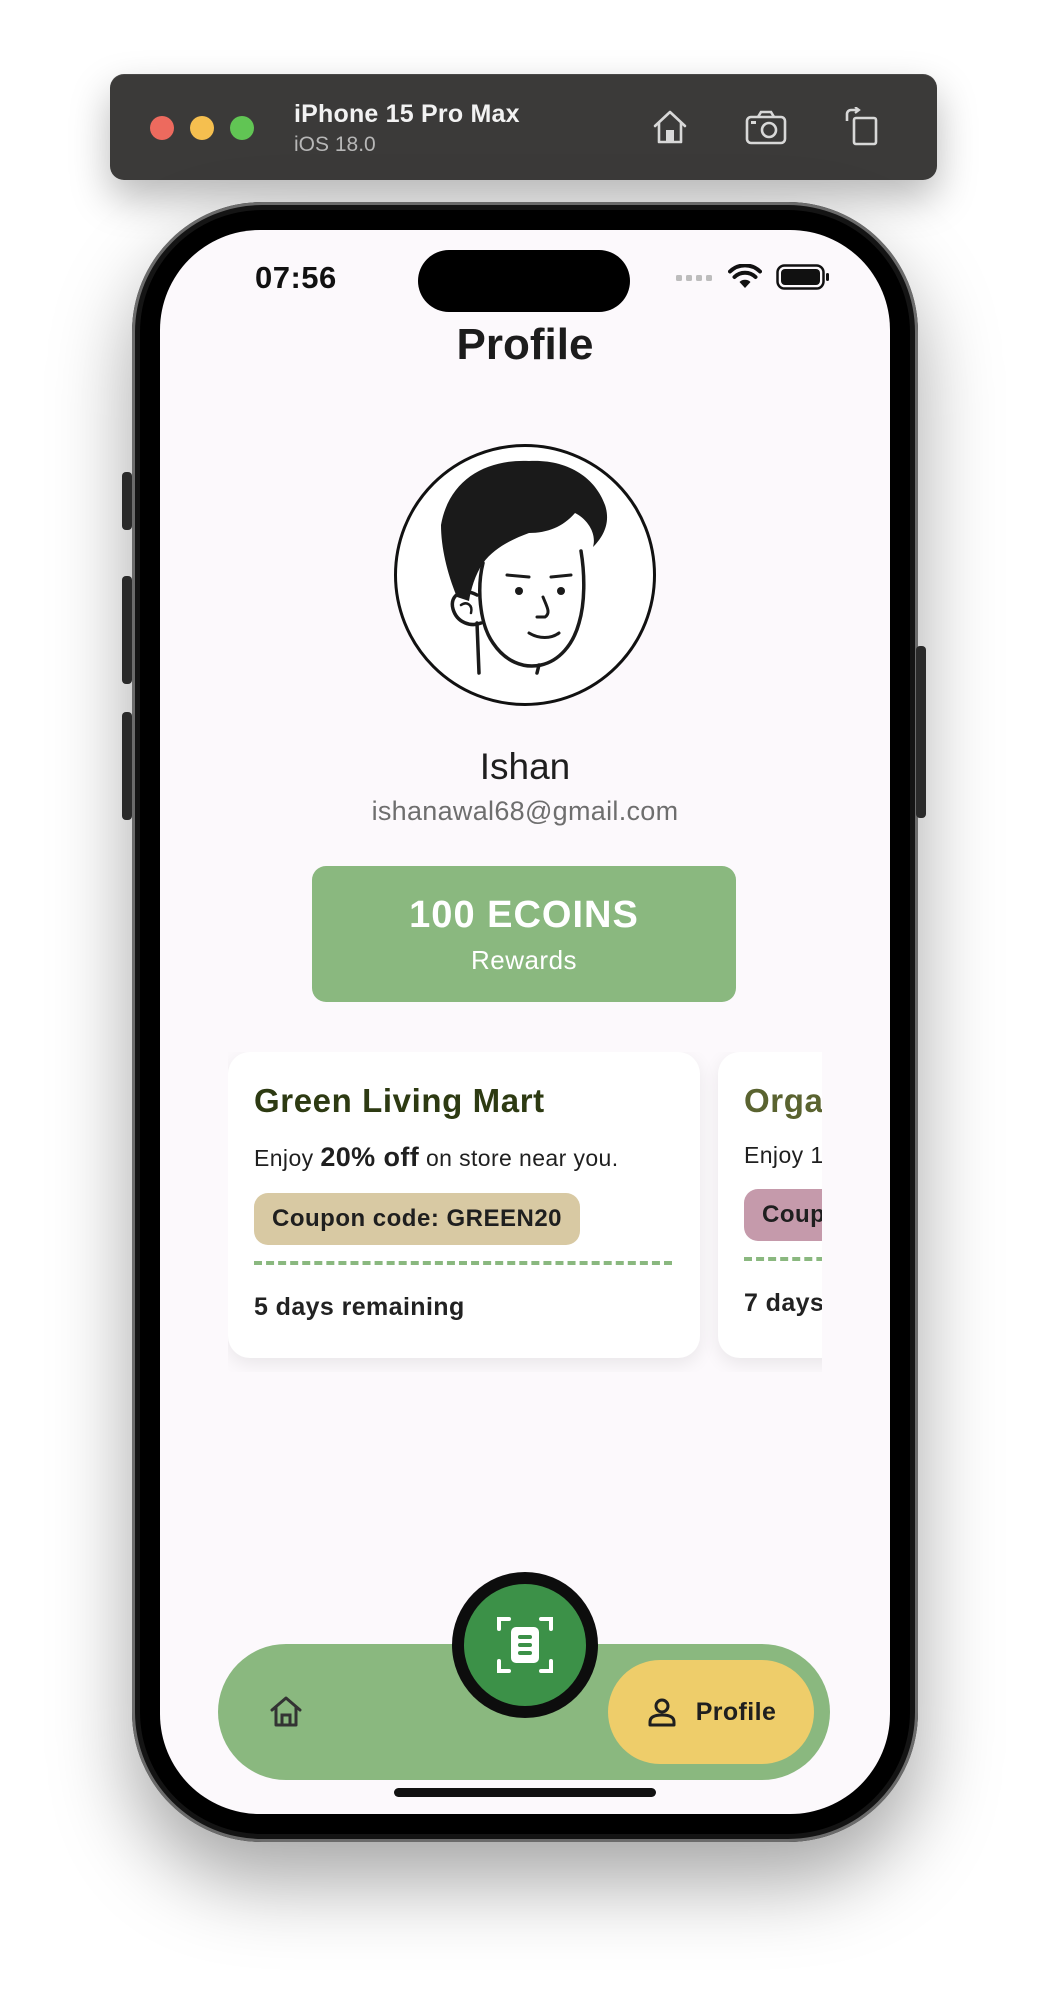  What do you see at coordinates (370, 1157) in the screenshot?
I see `coupon-discount: 20% off` at bounding box center [370, 1157].